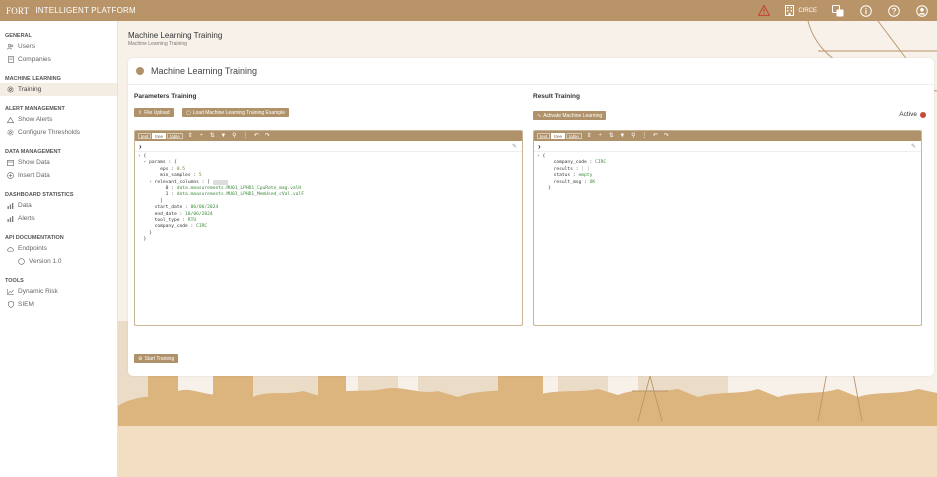  What do you see at coordinates (154, 112) in the screenshot?
I see `file-upload-button: ⇪ File Upload` at bounding box center [154, 112].